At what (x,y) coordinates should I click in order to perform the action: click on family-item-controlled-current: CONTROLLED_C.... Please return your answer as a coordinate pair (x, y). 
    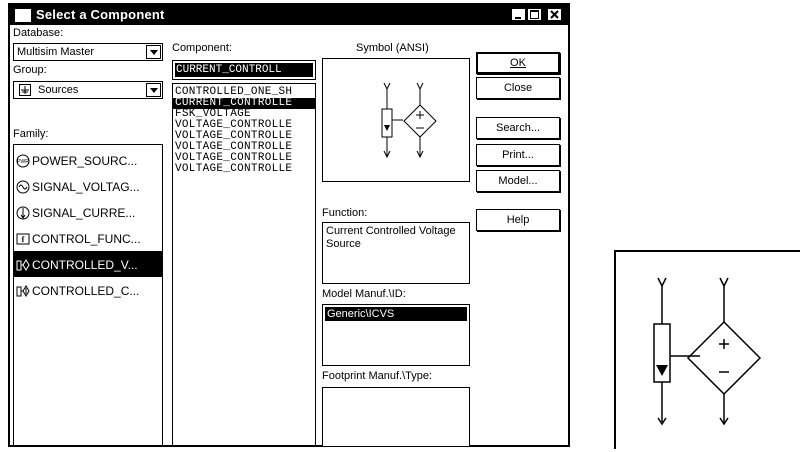
    Looking at the image, I should click on (88, 290).